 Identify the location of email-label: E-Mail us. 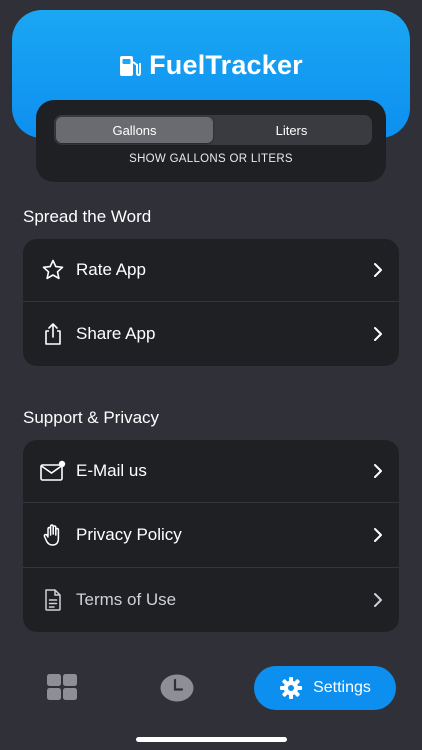
(111, 470).